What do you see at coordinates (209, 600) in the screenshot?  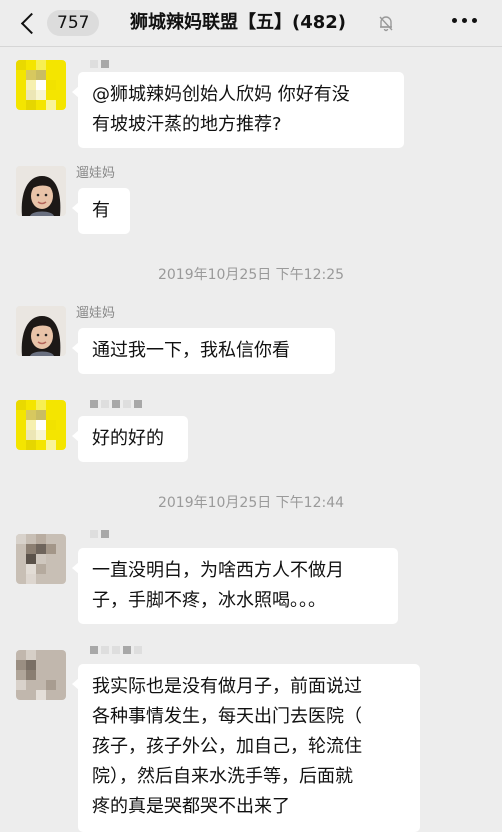 I see `message-text-line: 子，手脚不疼，冰水照喝。。。` at bounding box center [209, 600].